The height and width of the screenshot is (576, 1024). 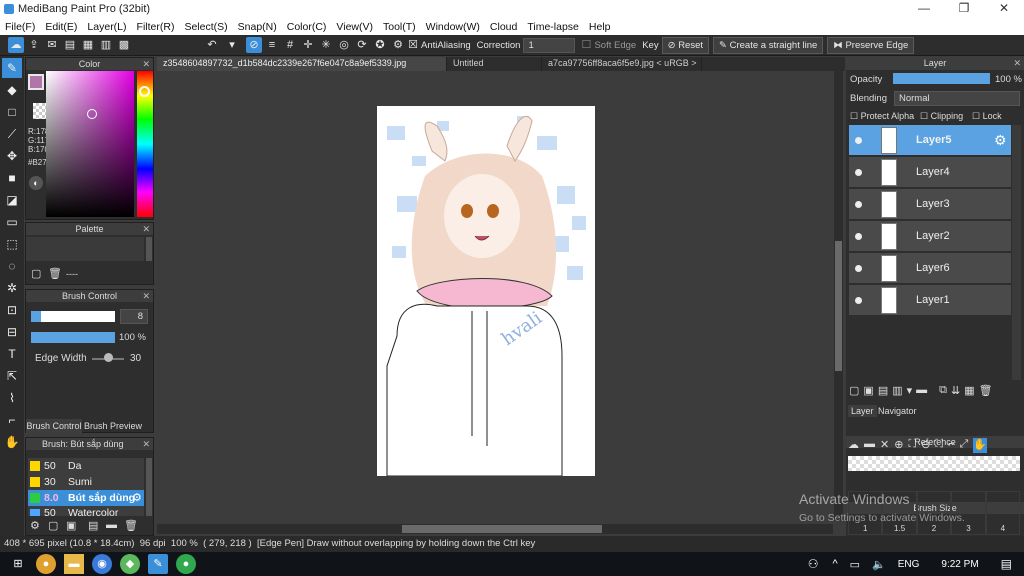 What do you see at coordinates (16, 45) in the screenshot?
I see `cloud-icon: ☁` at bounding box center [16, 45].